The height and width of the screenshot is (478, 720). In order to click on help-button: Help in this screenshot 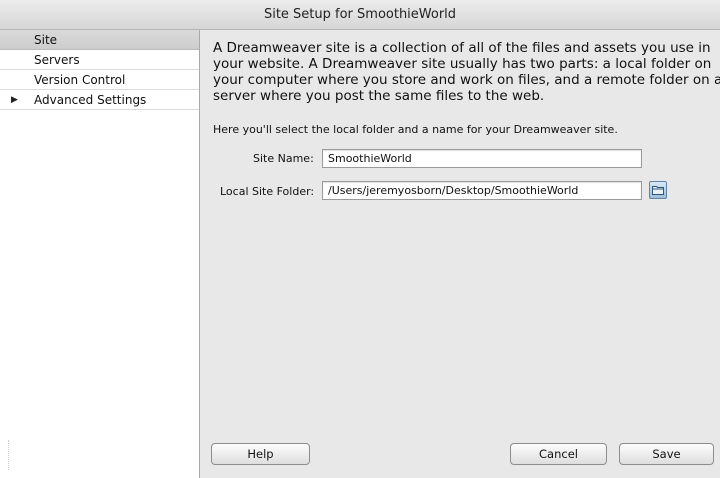, I will do `click(260, 454)`.